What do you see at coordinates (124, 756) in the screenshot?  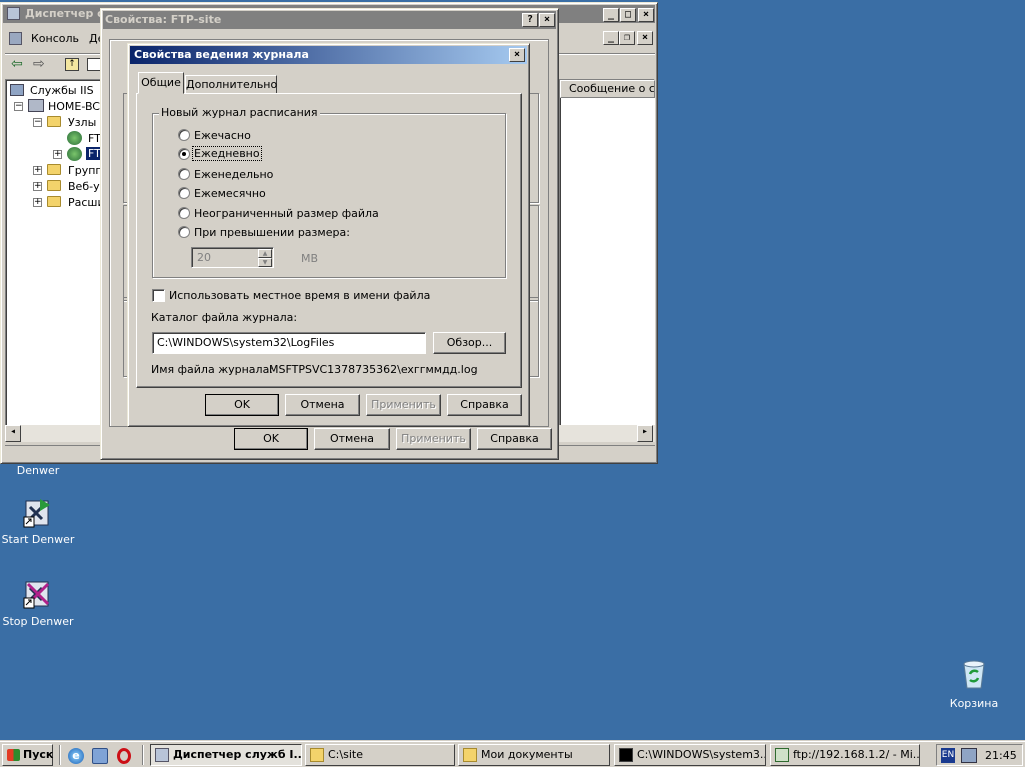 I see `opera-icon` at bounding box center [124, 756].